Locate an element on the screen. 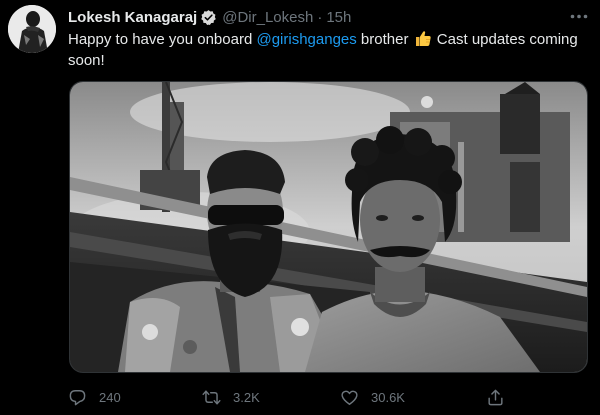 The height and width of the screenshot is (415, 600). tweet-text-start: Happy to have you onboard is located at coordinates (162, 39).